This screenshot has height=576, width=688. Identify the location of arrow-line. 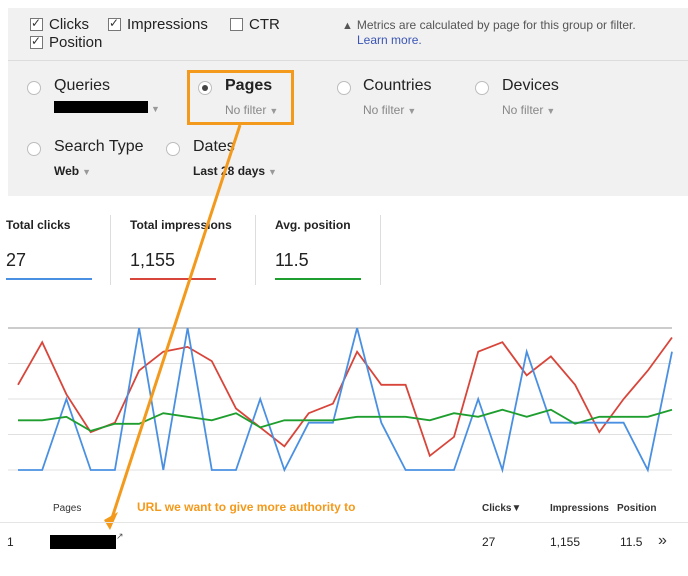
(176, 321).